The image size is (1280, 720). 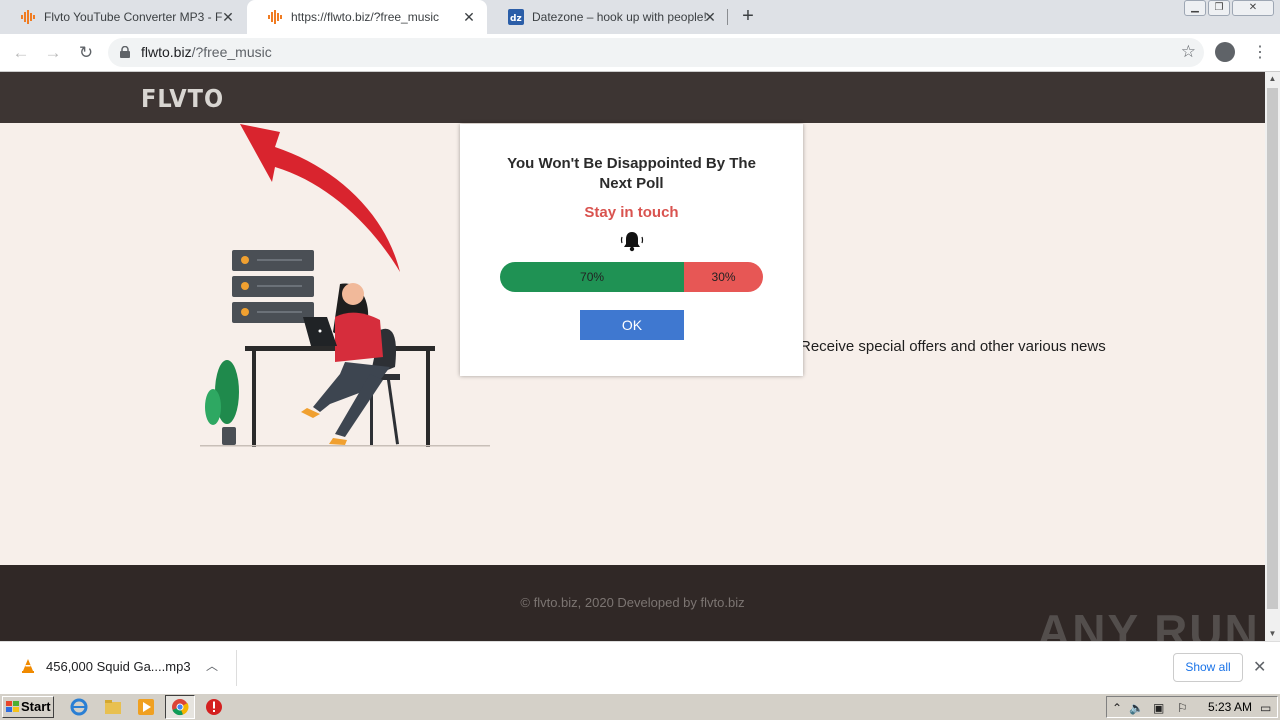 I want to click on url-host: flwto.biz, so click(x=166, y=52).